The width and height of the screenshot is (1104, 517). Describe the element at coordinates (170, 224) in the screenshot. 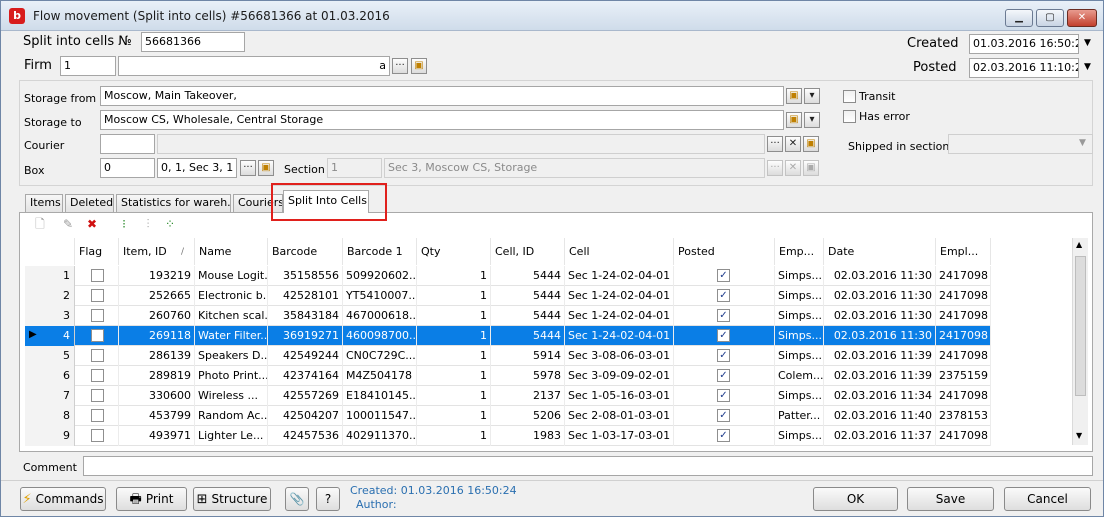

I see `expand-icon: ⁘` at that location.